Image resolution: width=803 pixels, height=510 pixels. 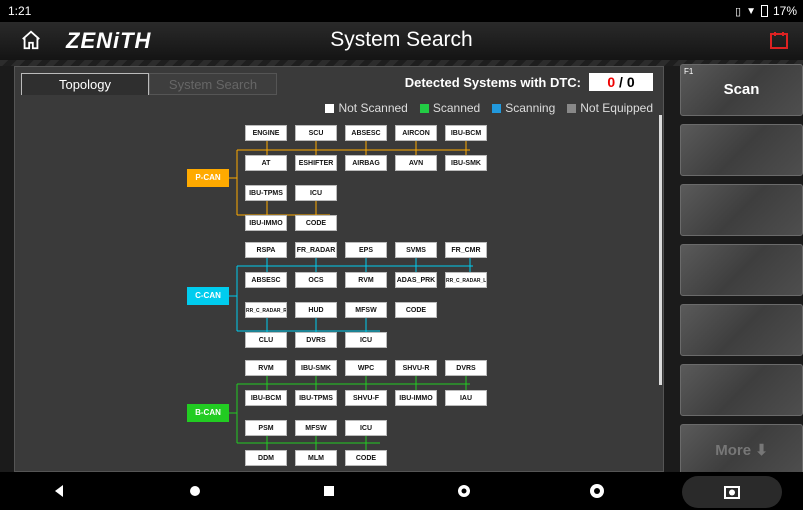 What do you see at coordinates (466, 398) in the screenshot?
I see `module-node: IAU` at bounding box center [466, 398].